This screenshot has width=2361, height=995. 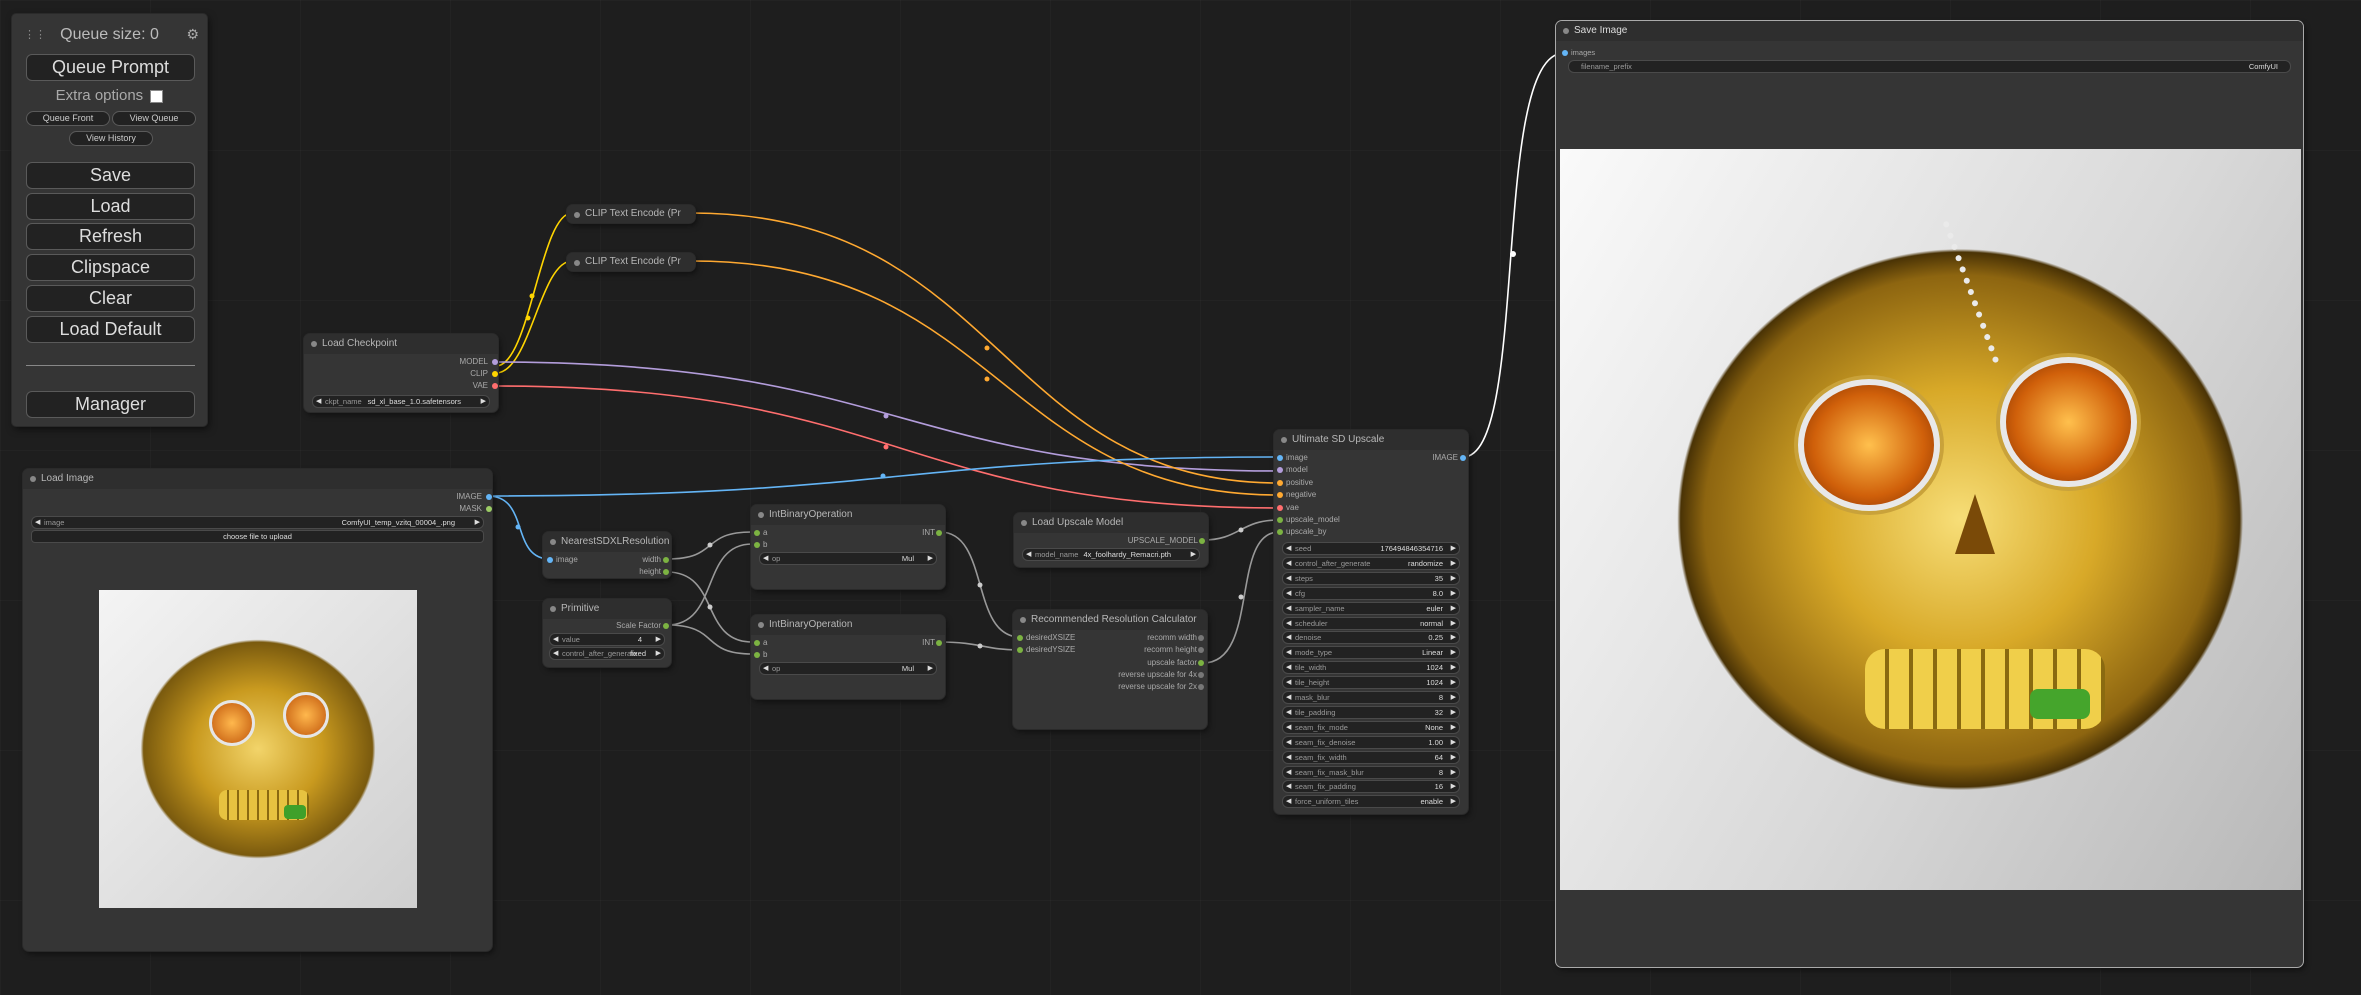 What do you see at coordinates (1020, 650) in the screenshot?
I see `input-desired-y-pin` at bounding box center [1020, 650].